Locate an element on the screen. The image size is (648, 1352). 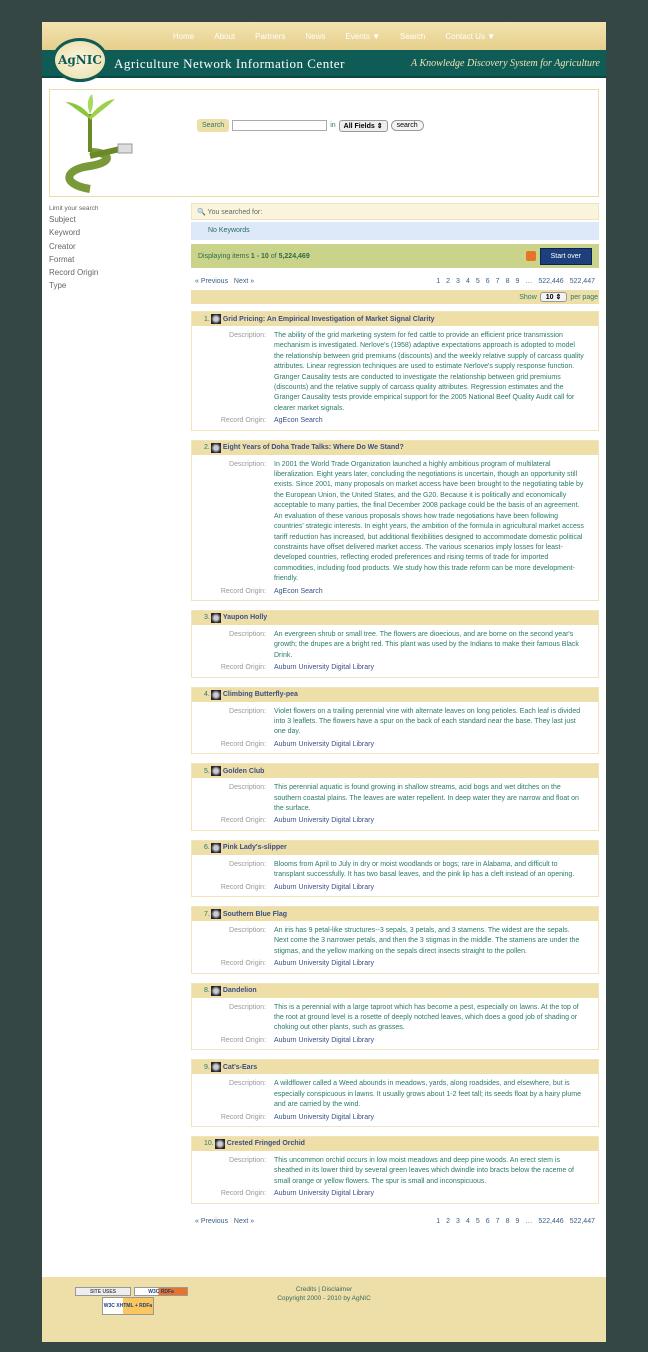
result-title-link: Climbing Butterfly-pea is located at coordinates (260, 694).